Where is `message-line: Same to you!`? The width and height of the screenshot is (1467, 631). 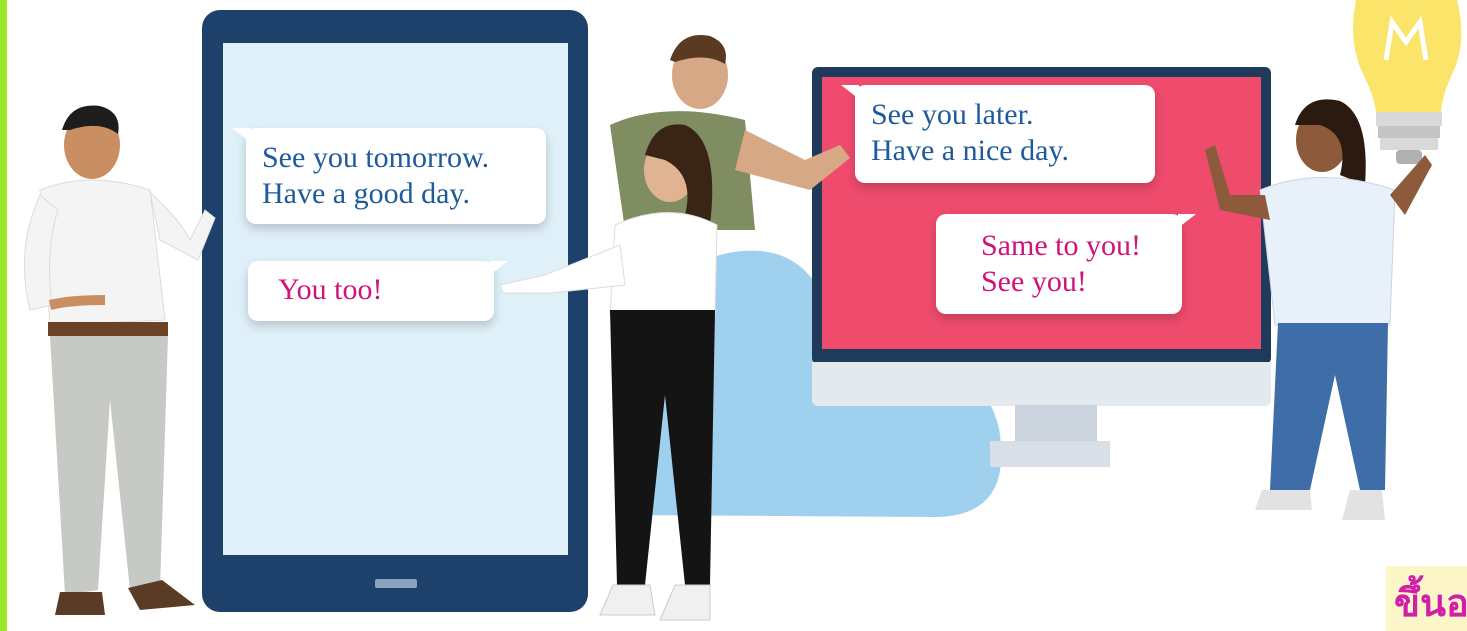 message-line: Same to you! is located at coordinates (1061, 245).